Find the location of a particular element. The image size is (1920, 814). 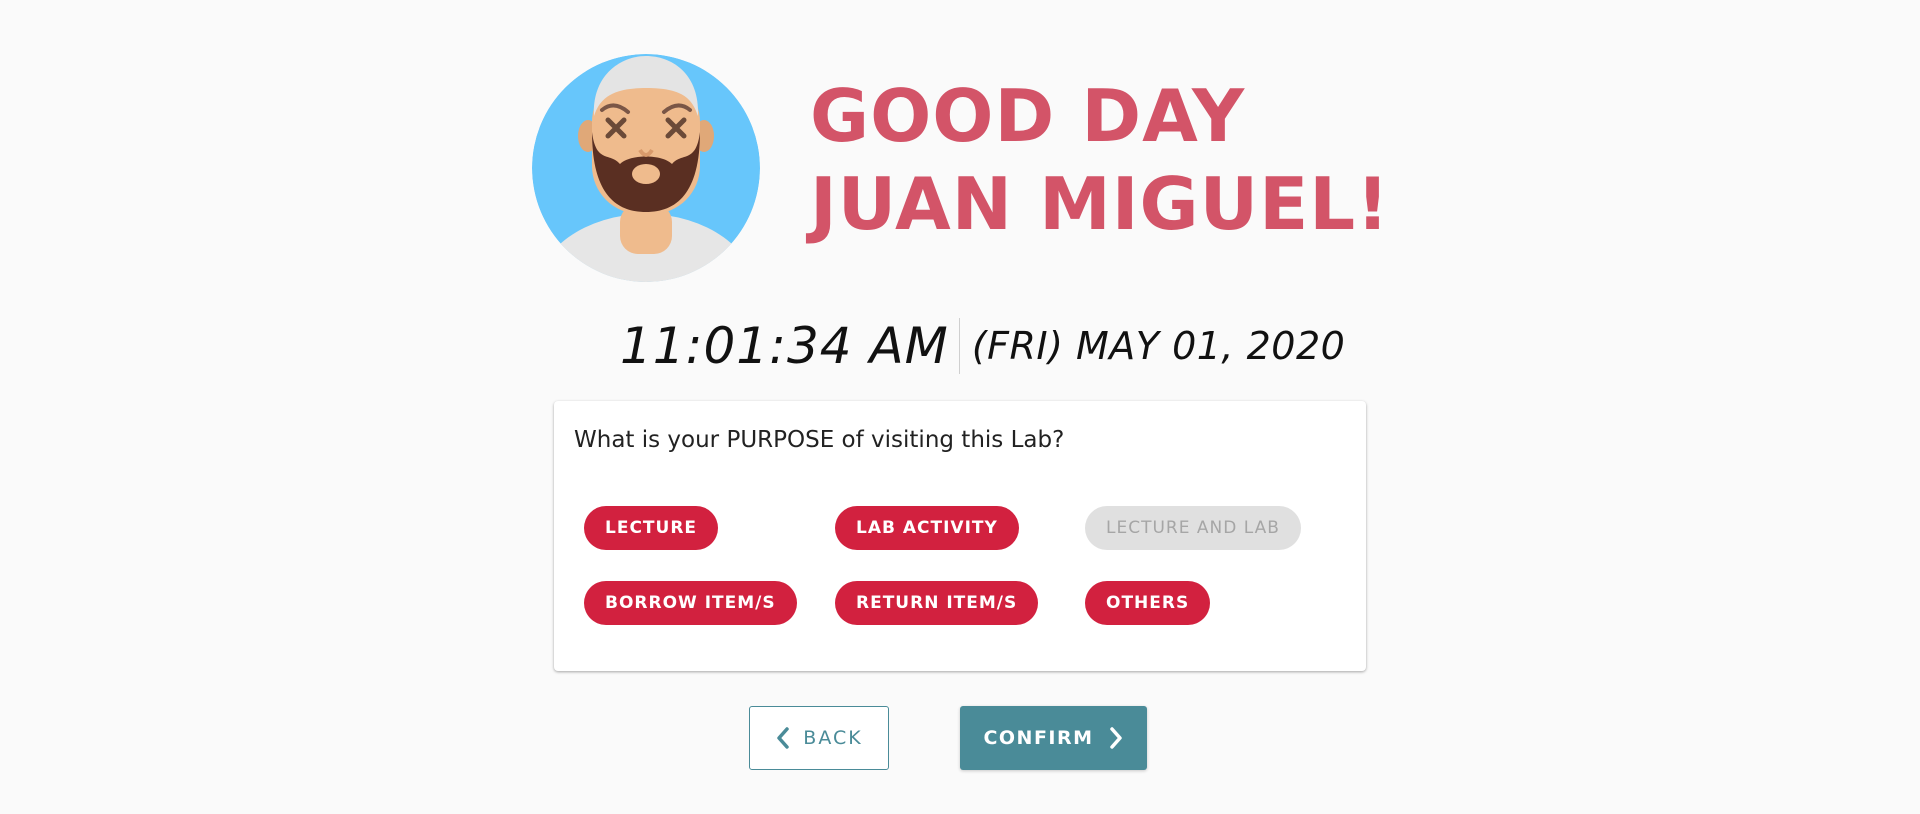

chevron-right-icon is located at coordinates (1116, 738).